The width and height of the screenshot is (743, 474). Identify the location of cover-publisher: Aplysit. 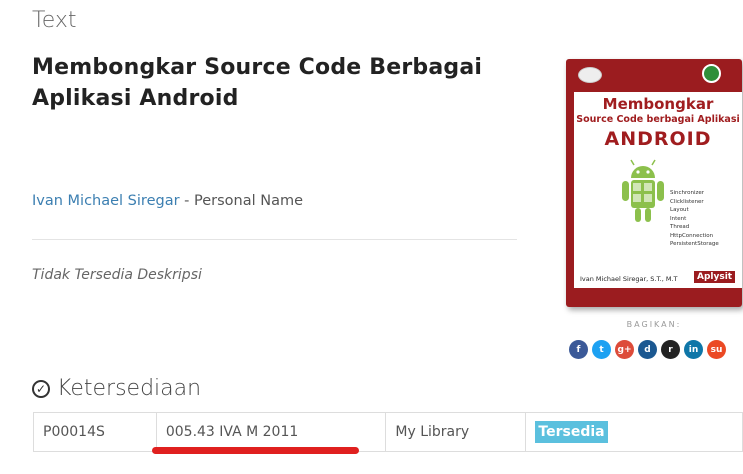
(715, 277).